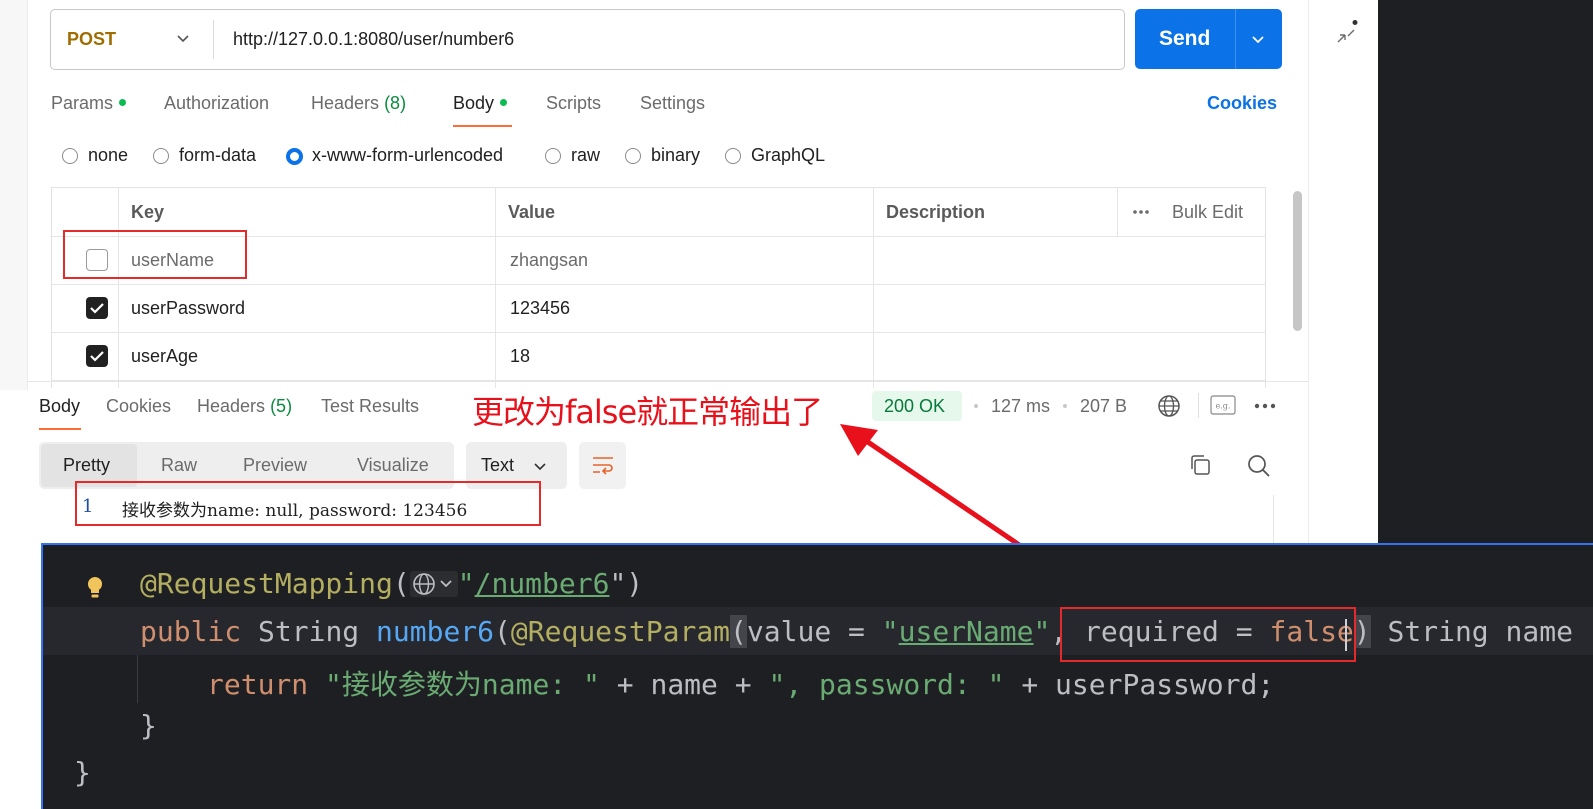  What do you see at coordinates (1235, 39) in the screenshot?
I see `send-divider` at bounding box center [1235, 39].